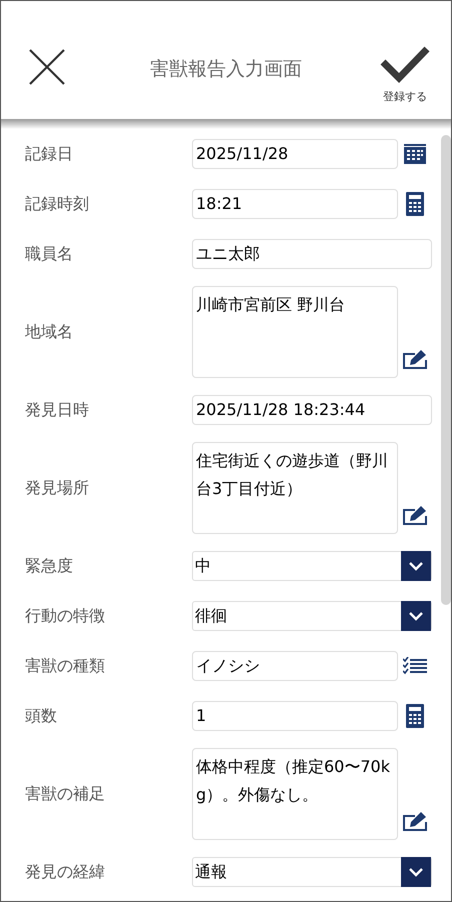  I want to click on check-icon, so click(405, 65).